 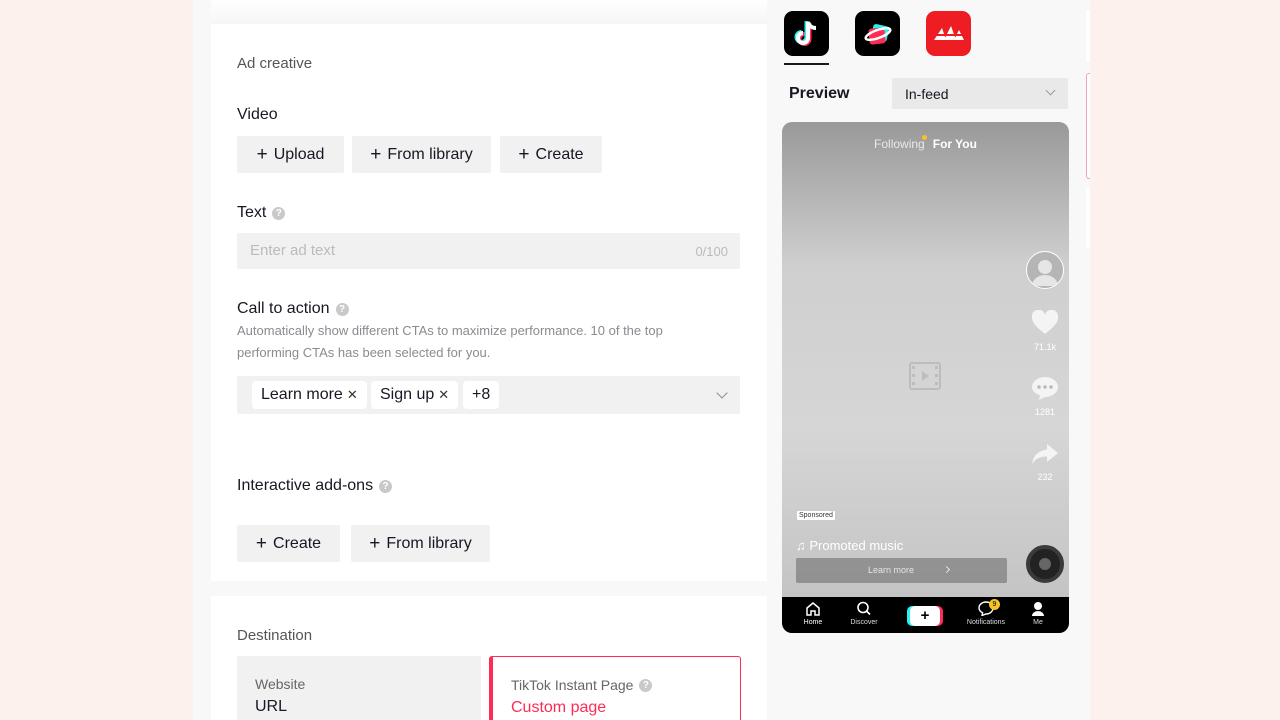 What do you see at coordinates (864, 608) in the screenshot?
I see `search-icon` at bounding box center [864, 608].